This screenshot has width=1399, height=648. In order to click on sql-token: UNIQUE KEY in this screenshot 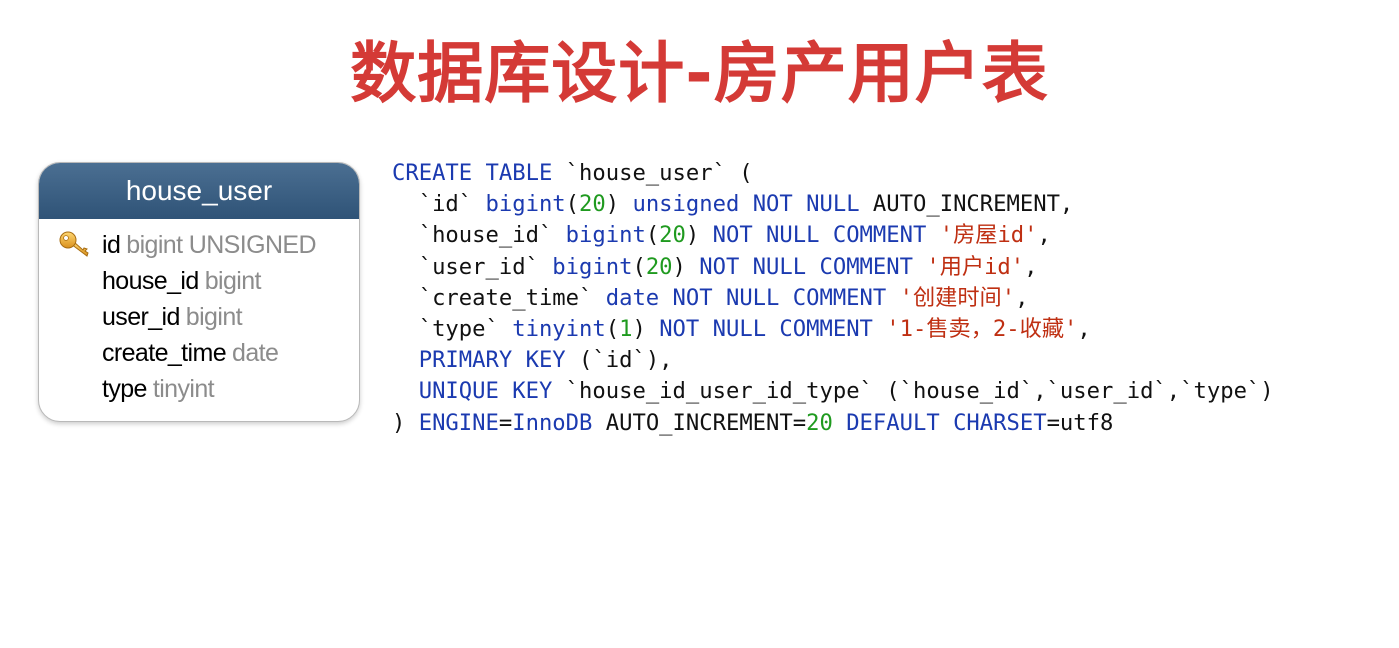, I will do `click(485, 391)`.